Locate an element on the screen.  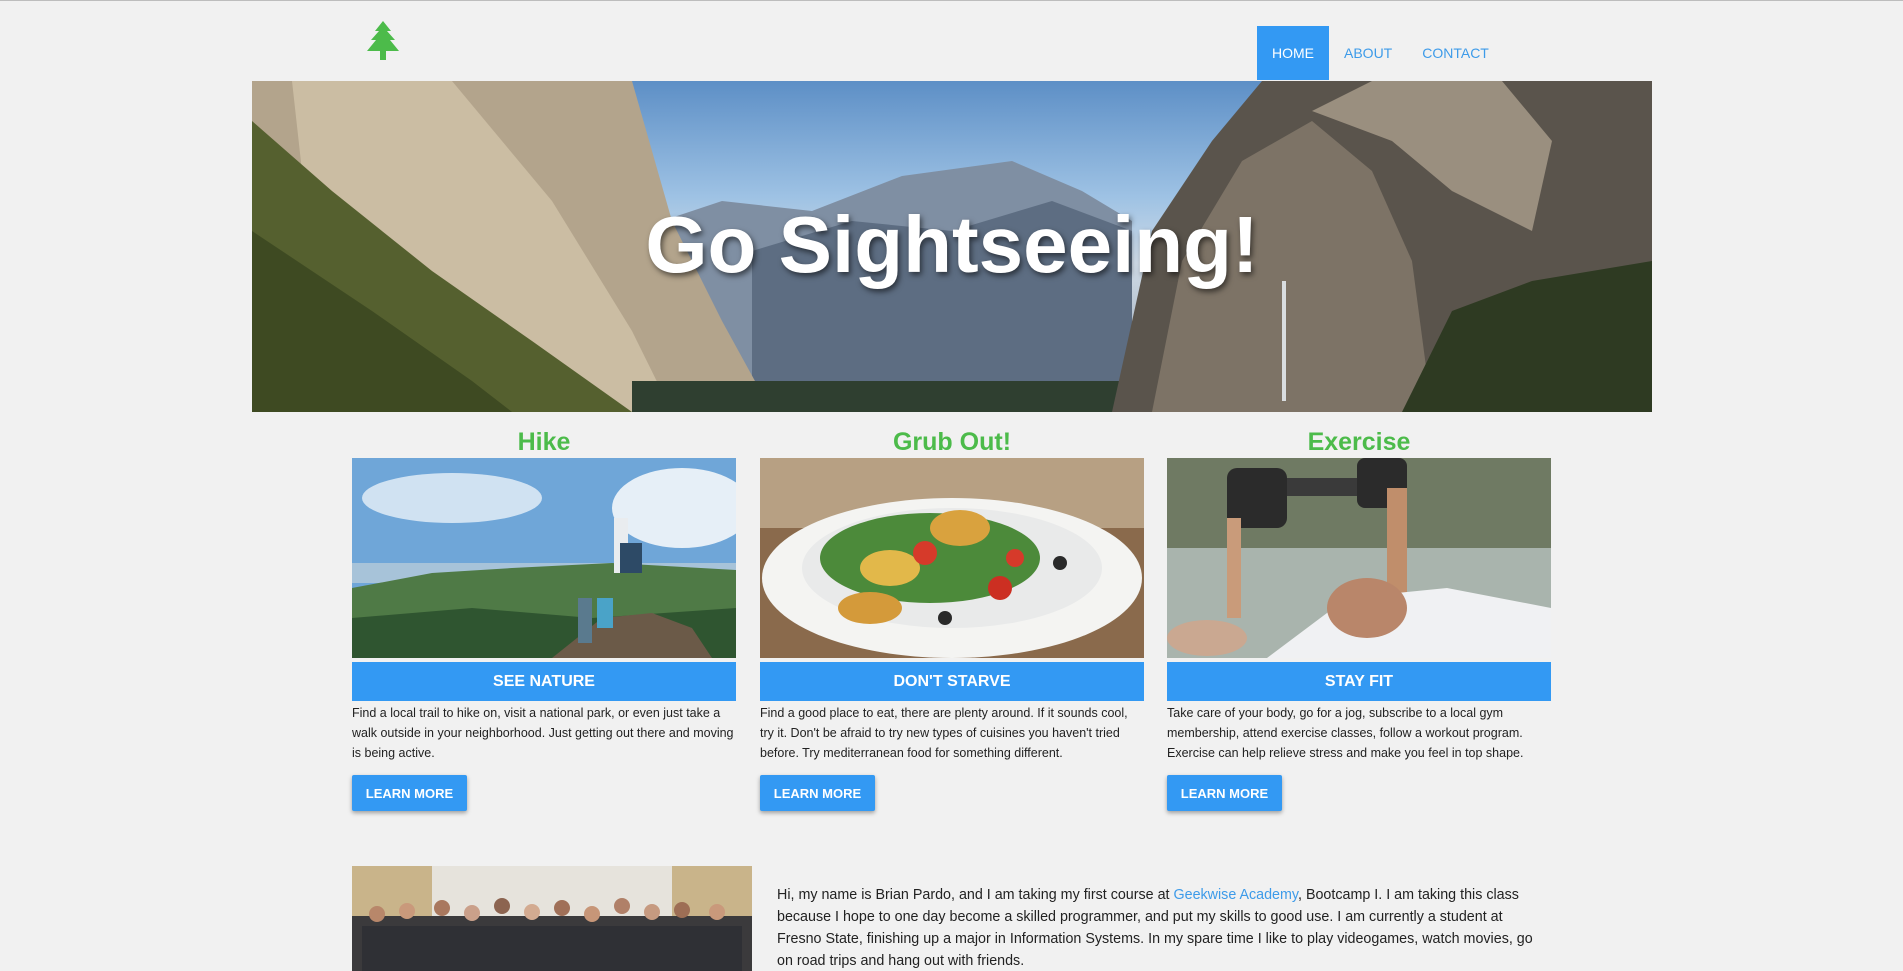
hiking-image is located at coordinates (544, 558).